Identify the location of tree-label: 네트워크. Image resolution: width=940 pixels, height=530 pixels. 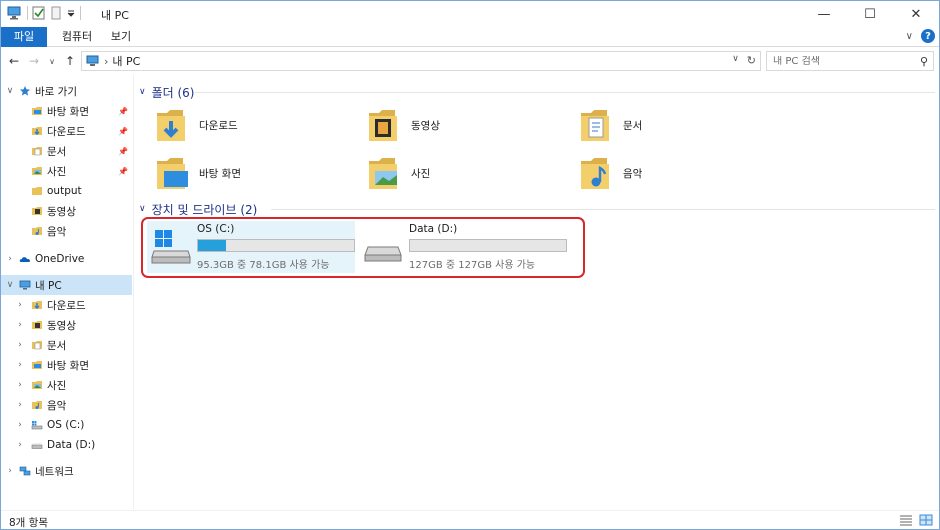
(54, 471).